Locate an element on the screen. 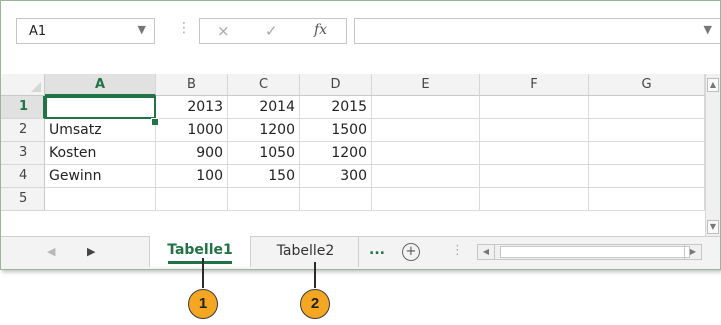 The width and height of the screenshot is (721, 325). cell-d3: 1200 is located at coordinates (336, 153).